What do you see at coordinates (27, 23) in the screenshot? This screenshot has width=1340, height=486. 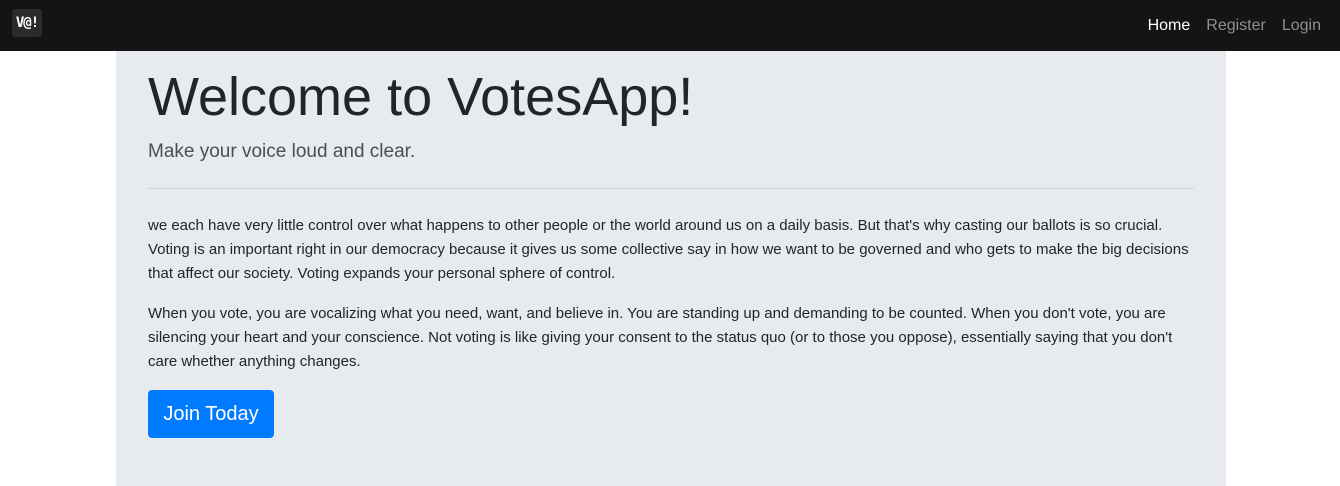 I see `brand-logo: V@!` at bounding box center [27, 23].